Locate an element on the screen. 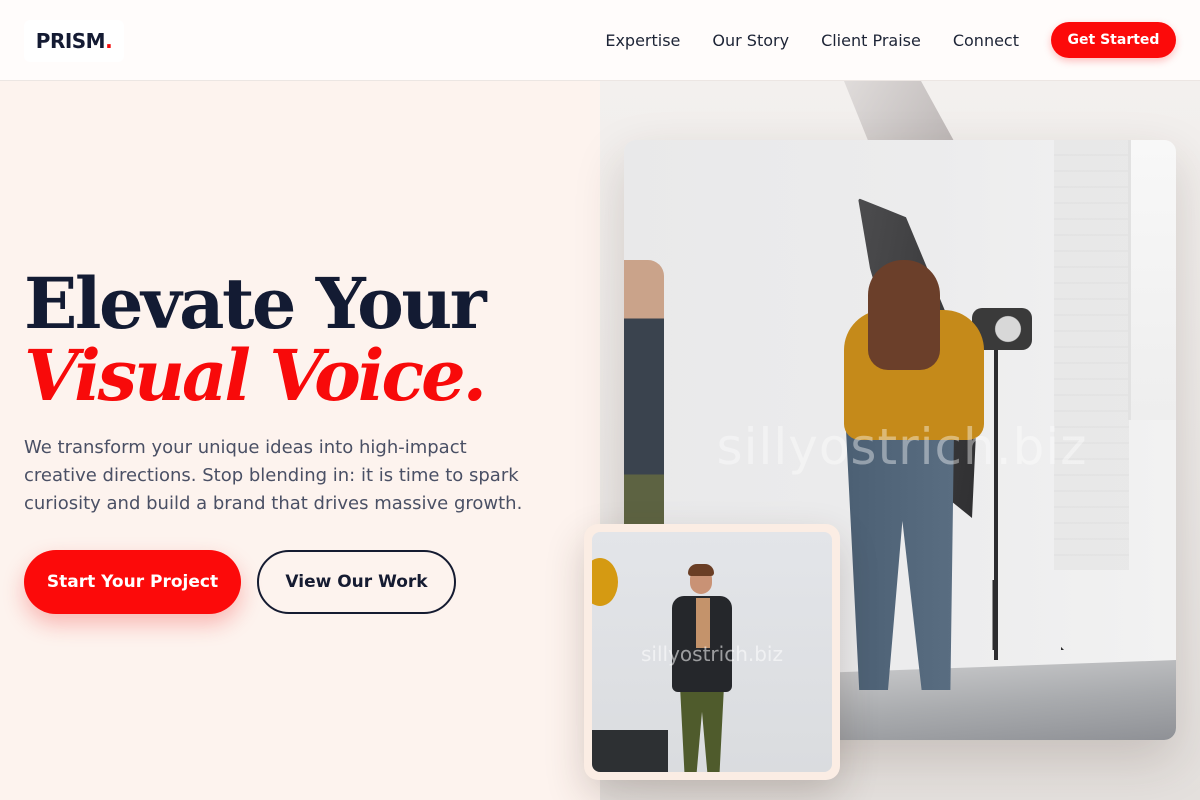 The image size is (1200, 800). model-hair is located at coordinates (701, 570).